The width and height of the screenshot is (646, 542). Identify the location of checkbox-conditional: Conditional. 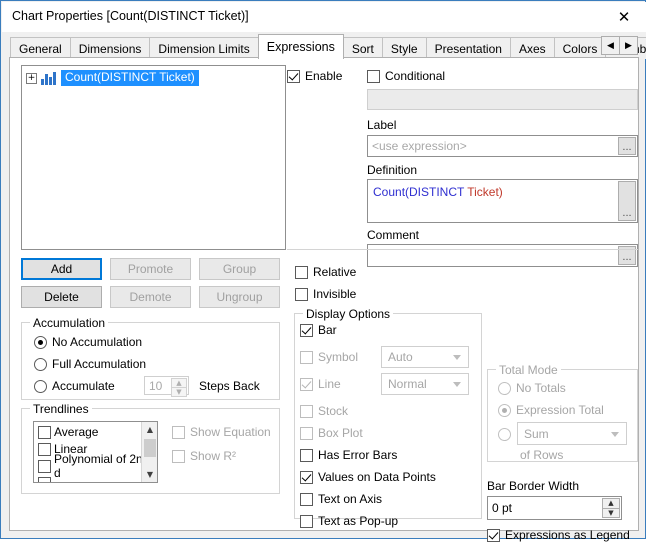
(406, 76).